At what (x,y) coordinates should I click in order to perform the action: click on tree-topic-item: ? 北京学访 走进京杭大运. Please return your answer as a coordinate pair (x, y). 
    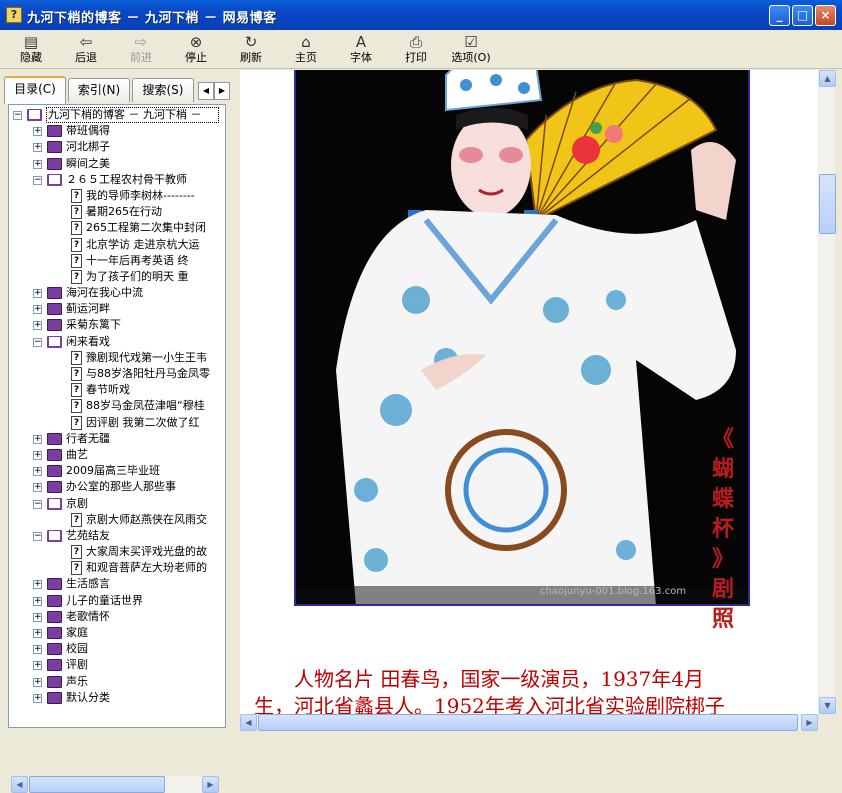
    Looking at the image, I should click on (114, 245).